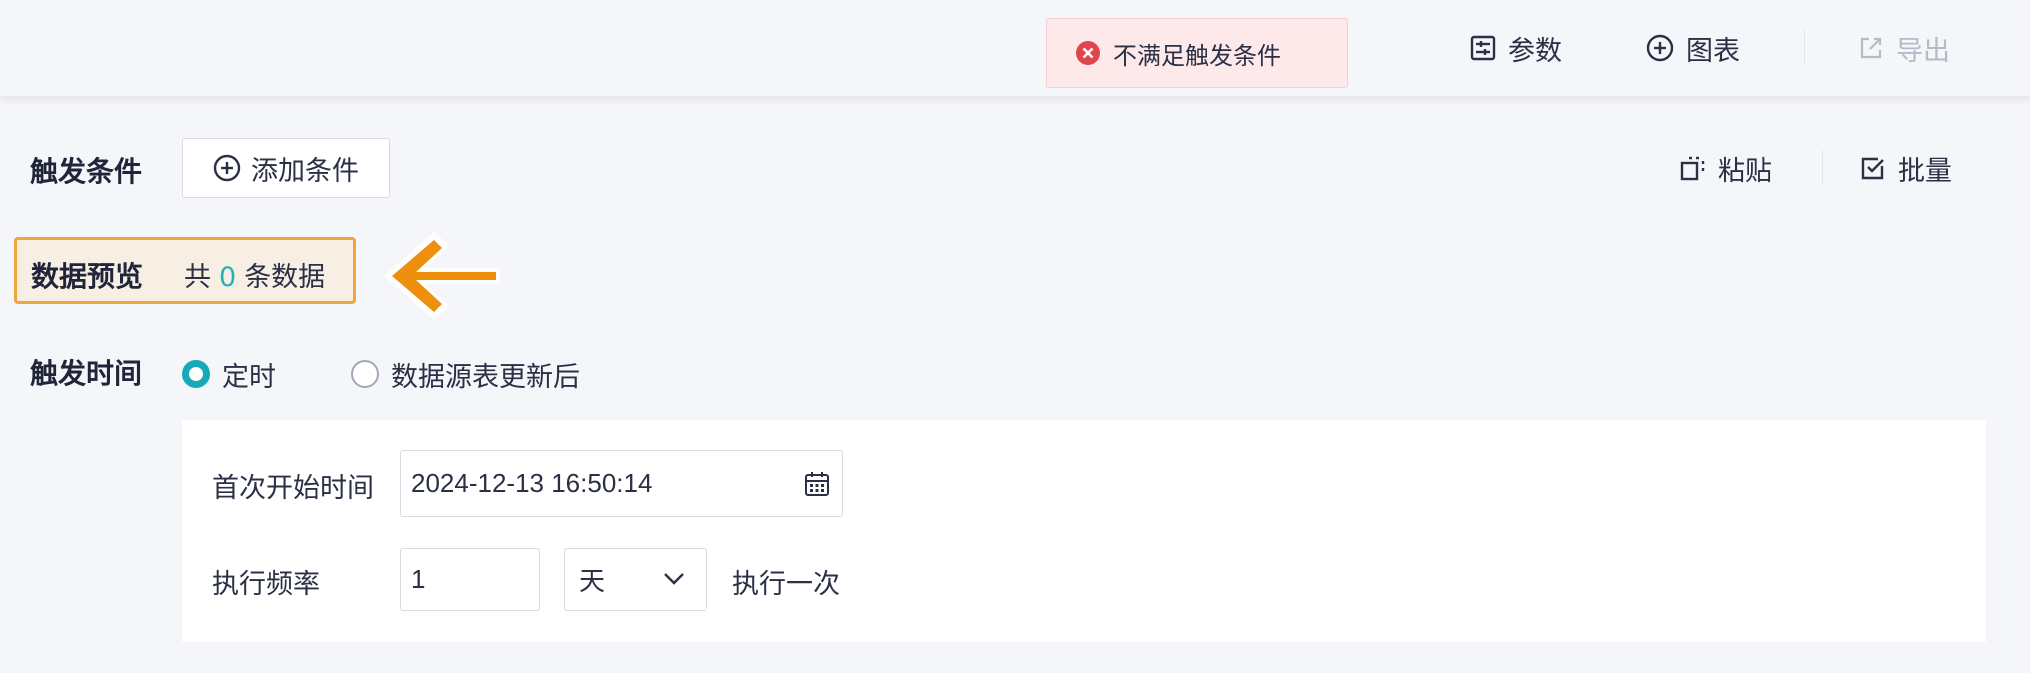  Describe the element at coordinates (635, 579) in the screenshot. I see `frequency-unit-select: 天` at that location.